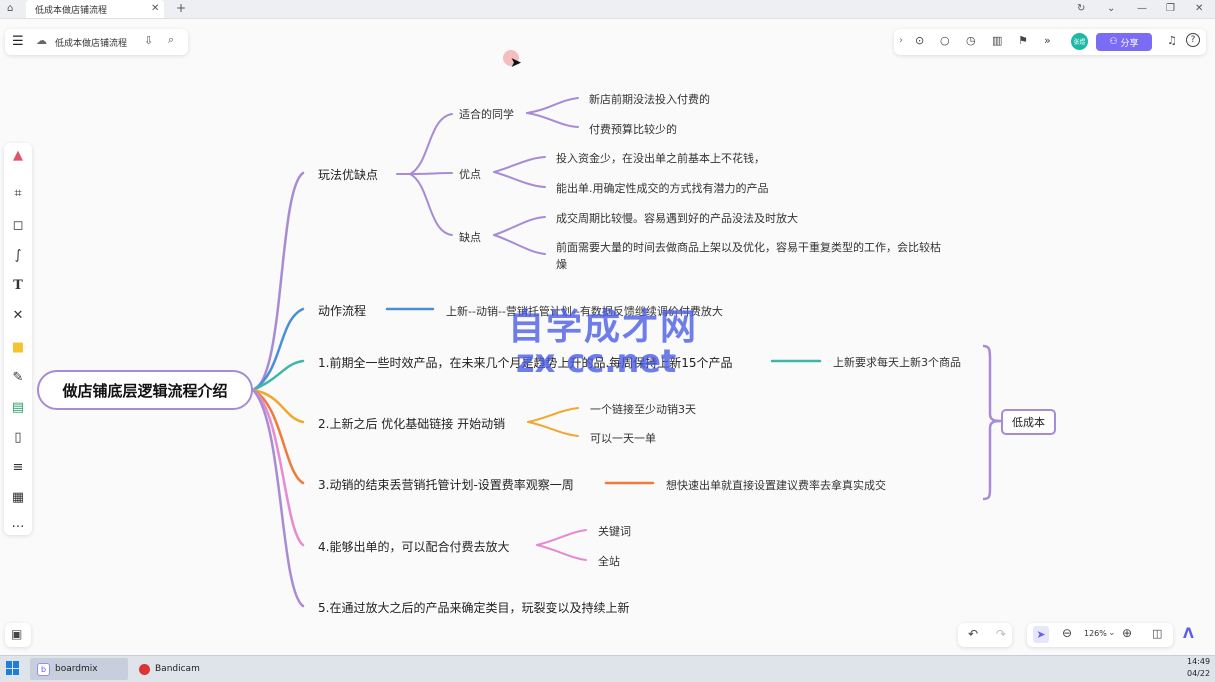 The height and width of the screenshot is (682, 1215). I want to click on leaf-step-2-2: 可以一天一单, so click(623, 438).